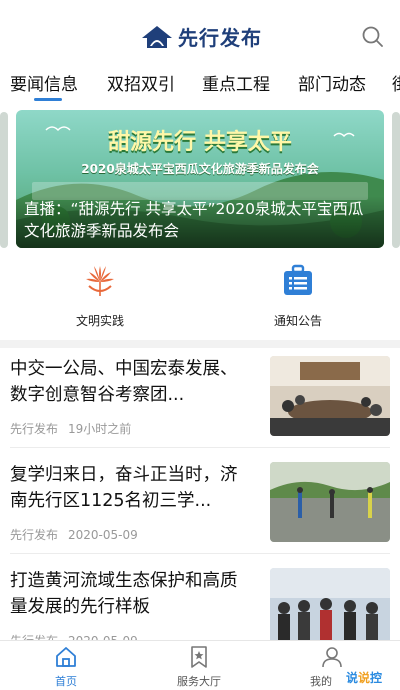  Describe the element at coordinates (141, 82) in the screenshot. I see `tab-investment: 双招双引` at that location.